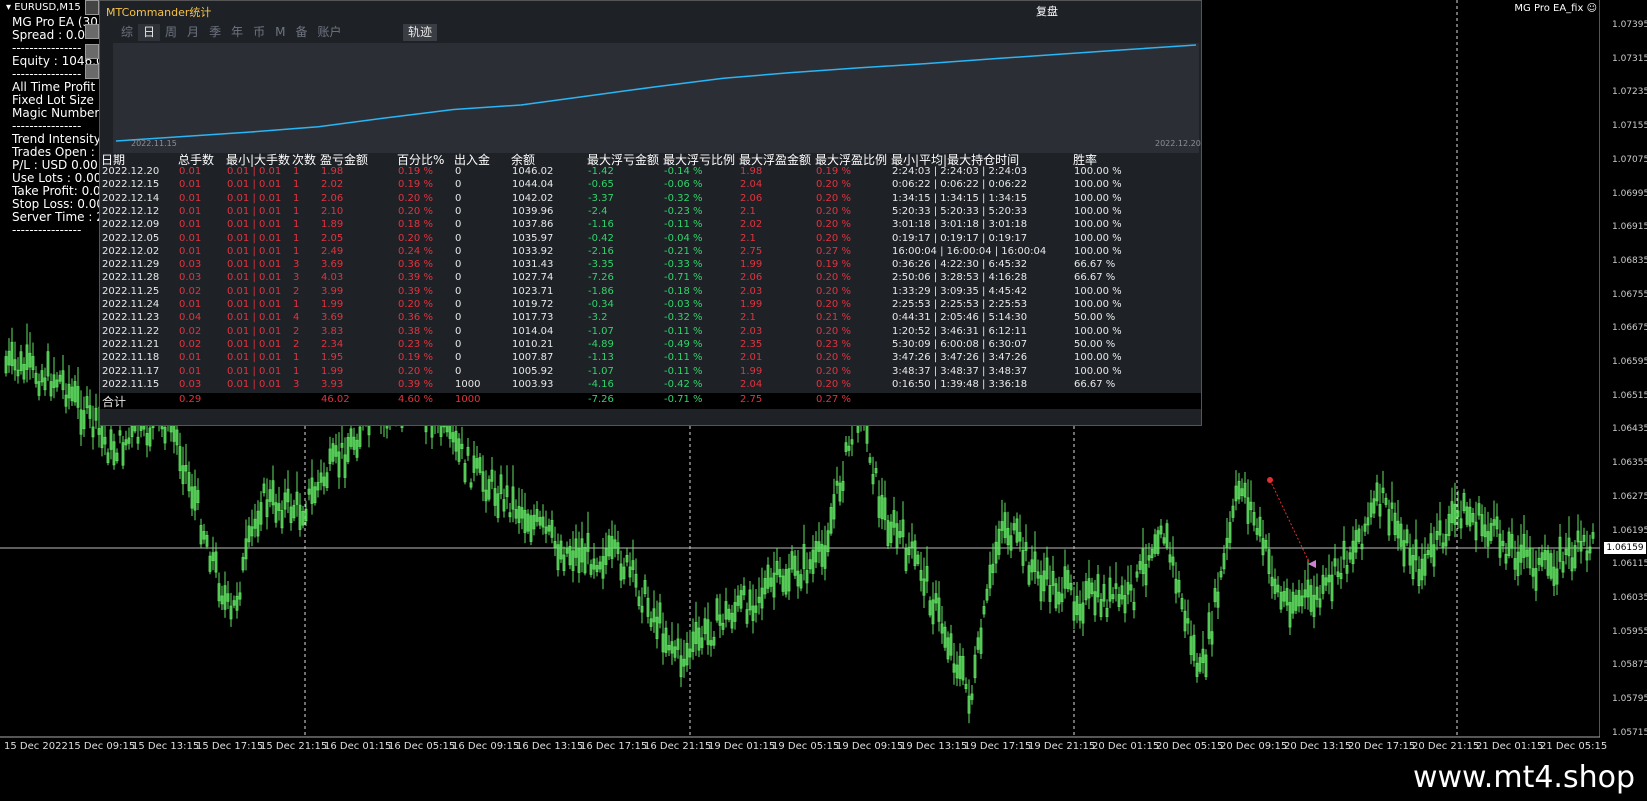  Describe the element at coordinates (533, 358) in the screenshot. I see `table-cell: 1007.87` at that location.